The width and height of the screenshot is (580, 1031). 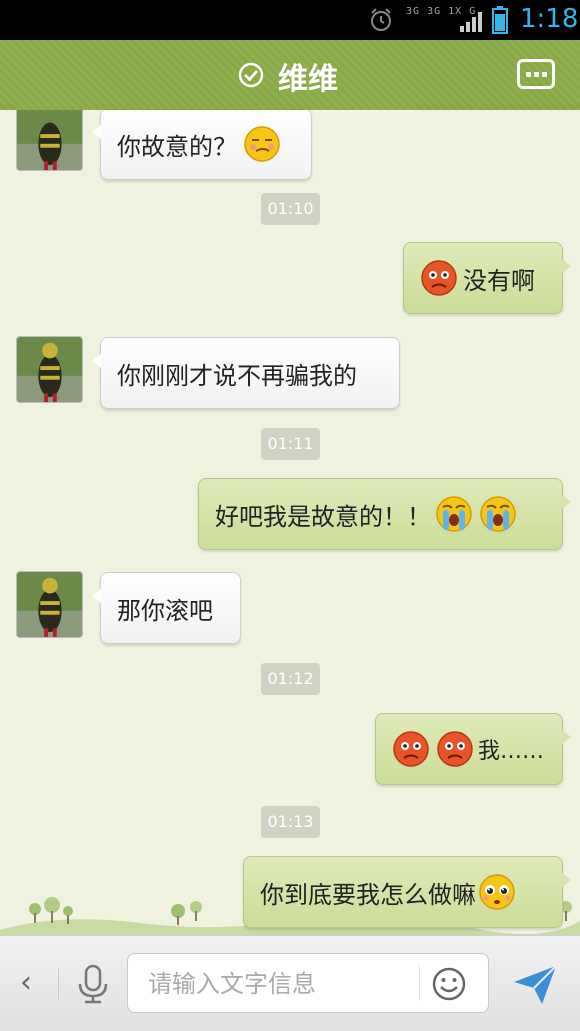 What do you see at coordinates (177, 146) in the screenshot?
I see `message-text: 你故意的？` at bounding box center [177, 146].